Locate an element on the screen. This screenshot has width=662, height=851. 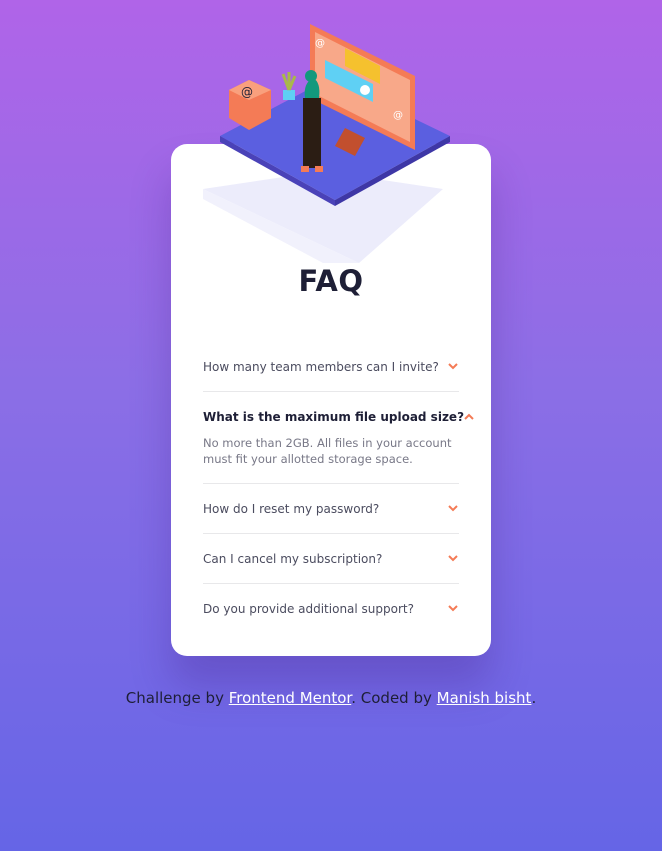
faq-question-text: How many team members can I invite? is located at coordinates (321, 366).